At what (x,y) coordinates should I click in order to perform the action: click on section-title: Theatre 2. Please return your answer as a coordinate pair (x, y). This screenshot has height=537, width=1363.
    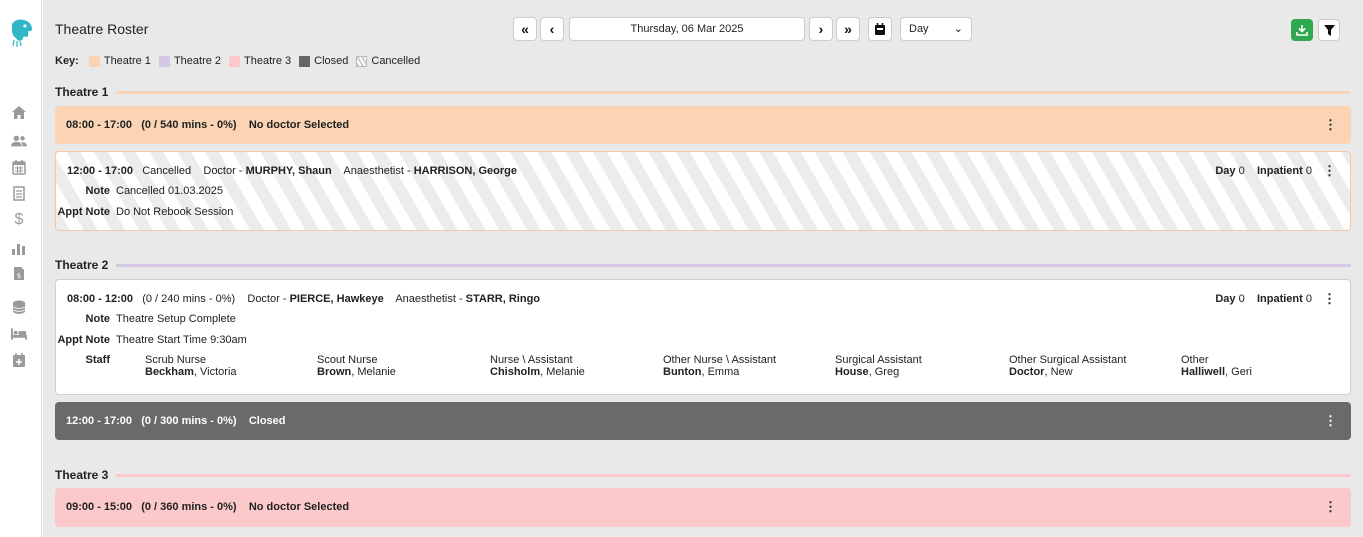
    Looking at the image, I should click on (82, 265).